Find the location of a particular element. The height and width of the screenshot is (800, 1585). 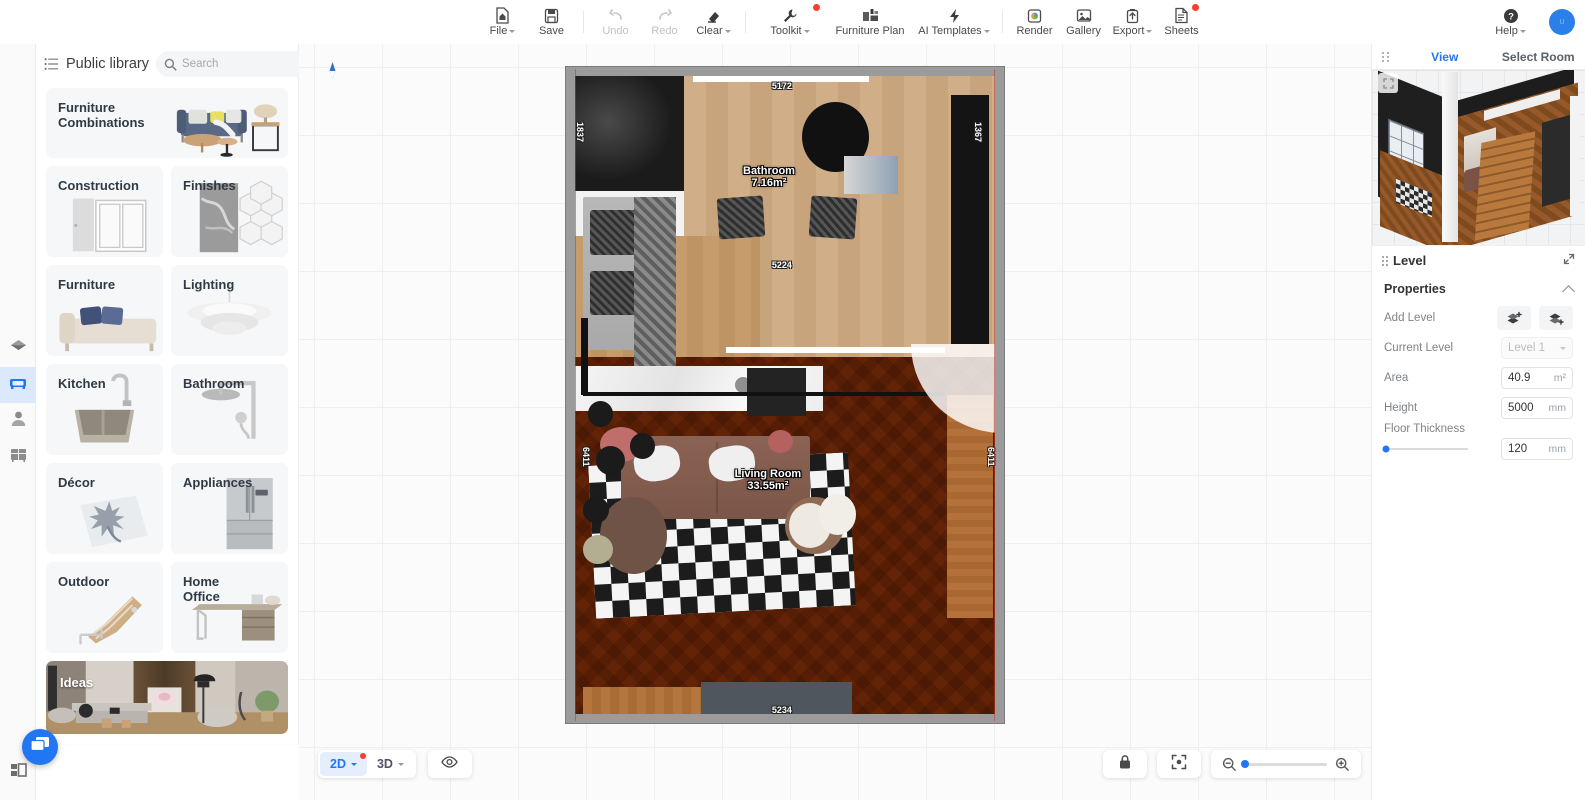

preview-corner-wall is located at coordinates (1575, 156).